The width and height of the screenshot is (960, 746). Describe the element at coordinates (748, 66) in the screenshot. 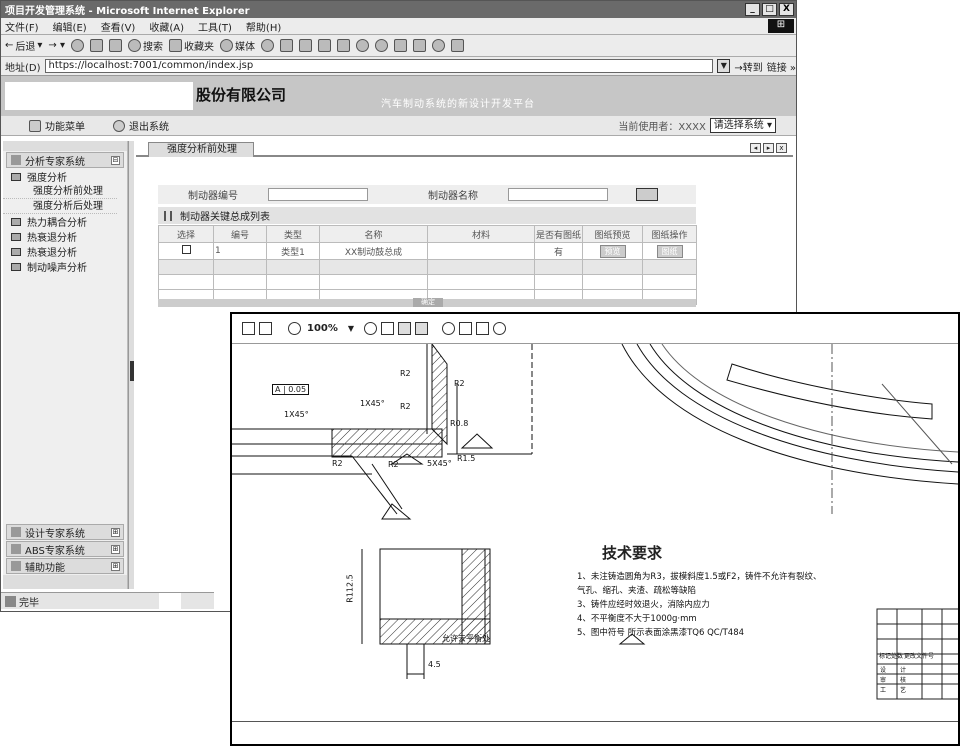

I see `go-button: →转到` at that location.